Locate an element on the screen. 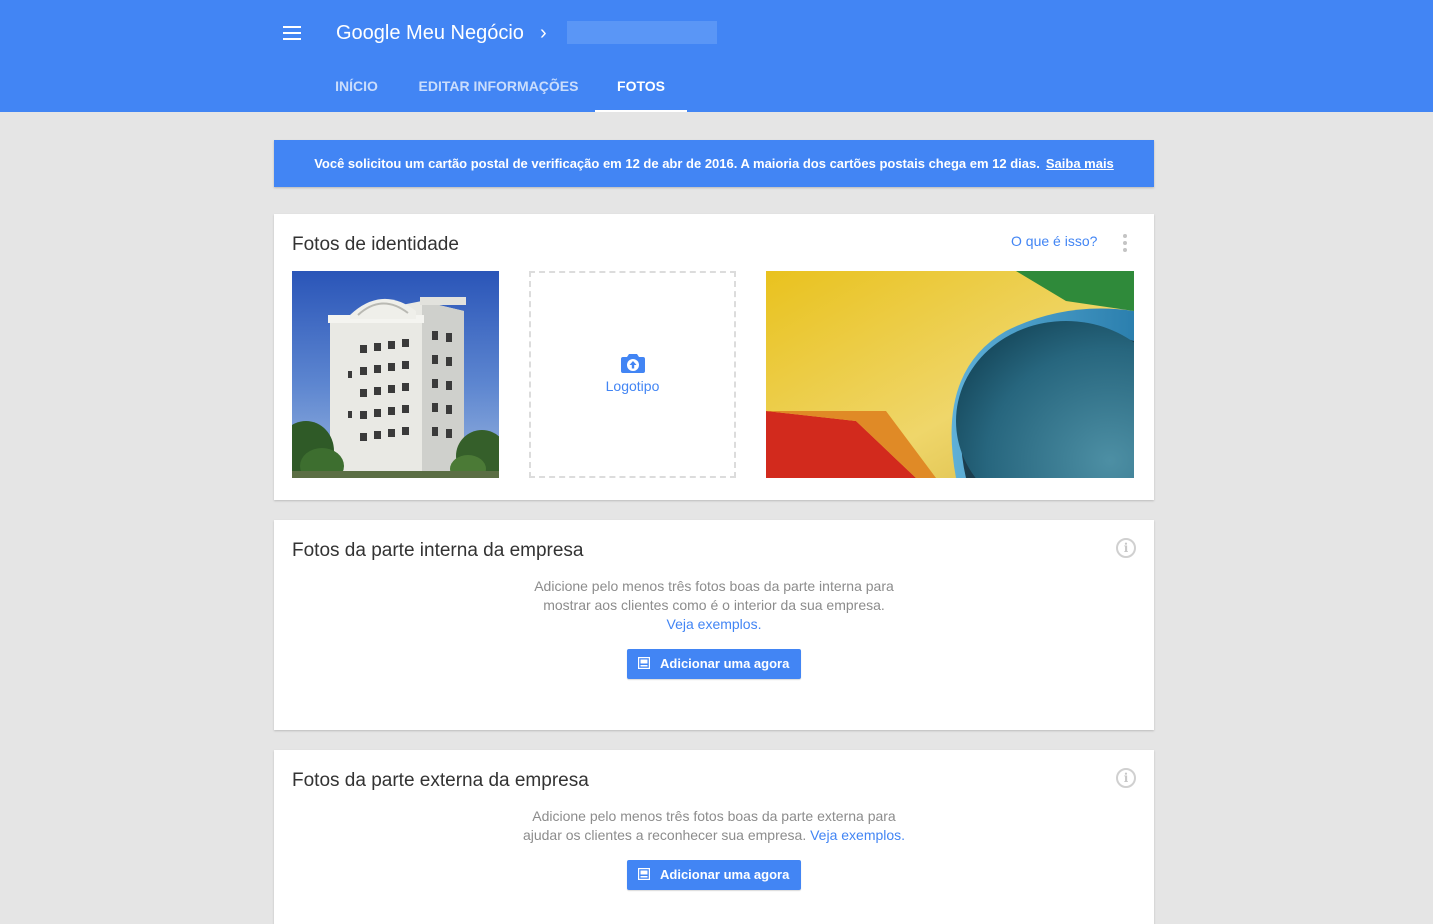 Image resolution: width=1433 pixels, height=924 pixels. tab-editar-informacoes: EDITAR INFORMAÇÕES is located at coordinates (498, 86).